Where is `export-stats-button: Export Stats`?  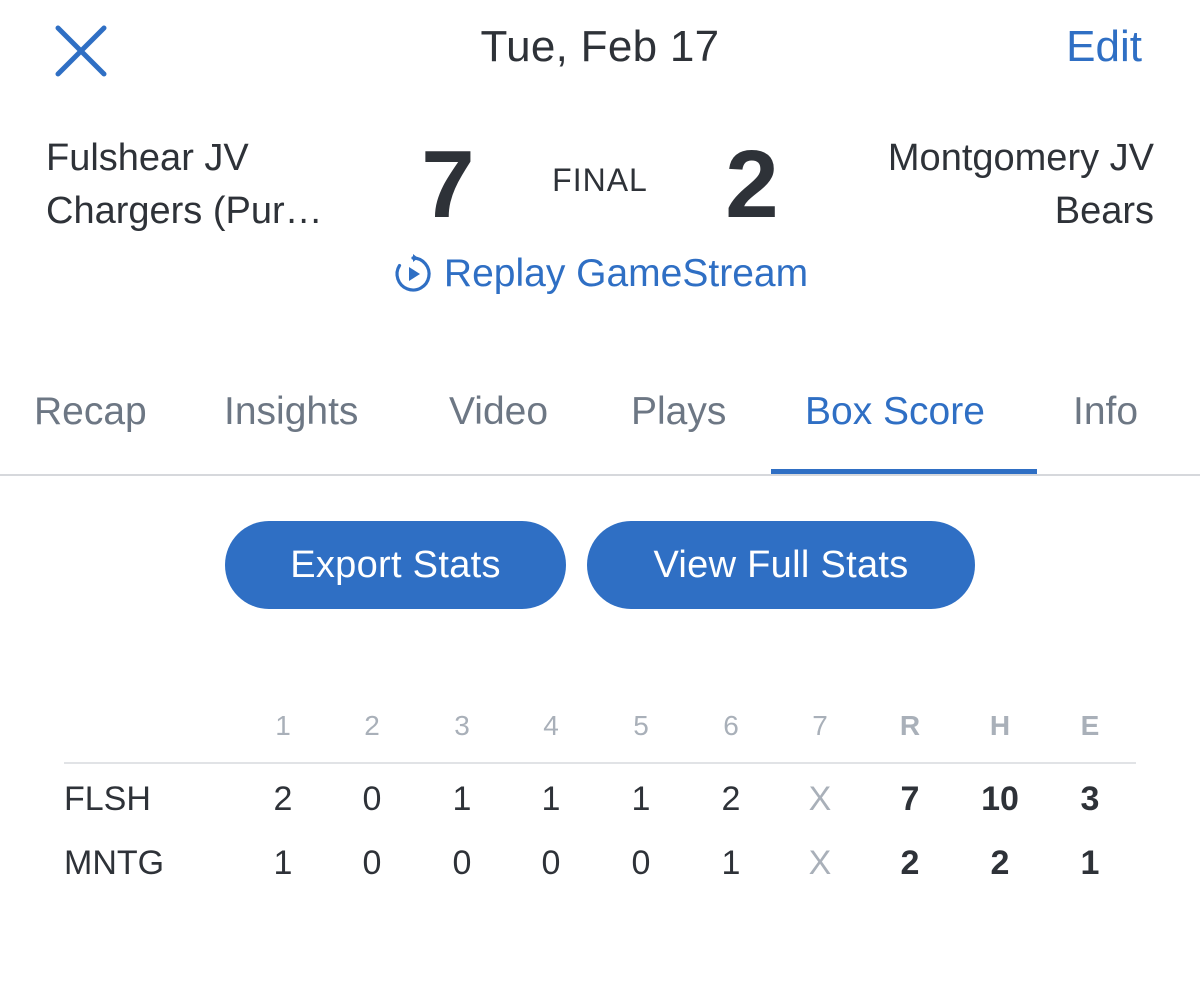
export-stats-button: Export Stats is located at coordinates (395, 565).